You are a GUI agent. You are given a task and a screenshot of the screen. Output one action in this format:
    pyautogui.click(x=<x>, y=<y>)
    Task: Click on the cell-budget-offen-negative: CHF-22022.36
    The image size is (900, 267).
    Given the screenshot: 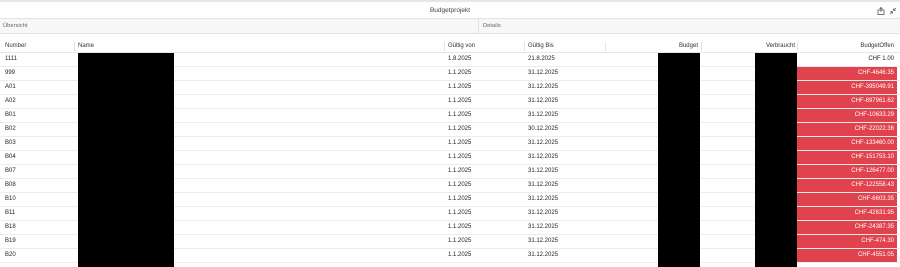 What is the action you would take?
    pyautogui.click(x=845, y=129)
    